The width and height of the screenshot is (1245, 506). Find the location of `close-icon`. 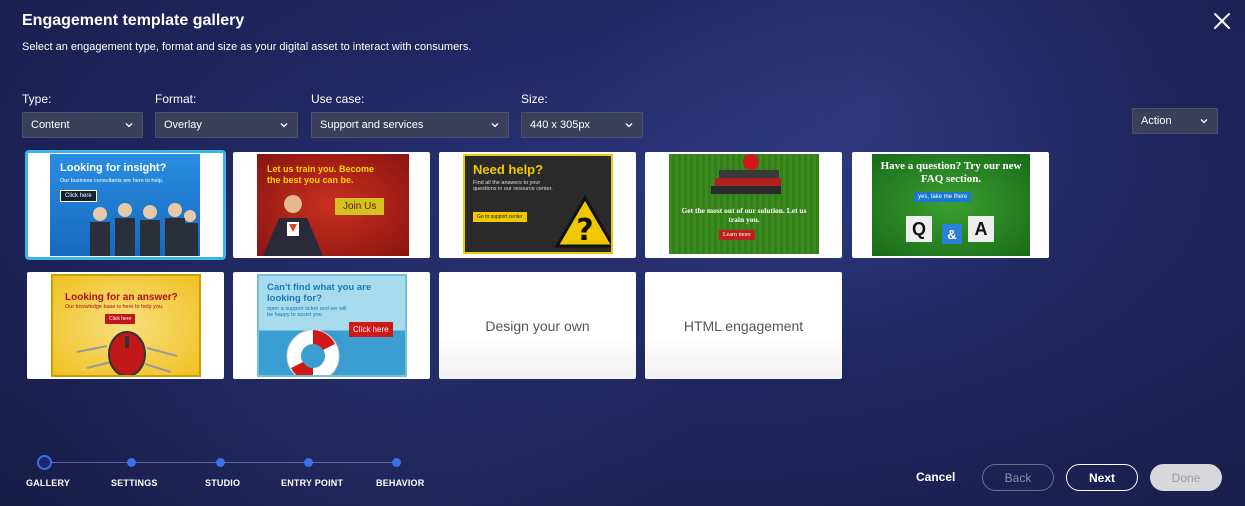

close-icon is located at coordinates (1222, 21).